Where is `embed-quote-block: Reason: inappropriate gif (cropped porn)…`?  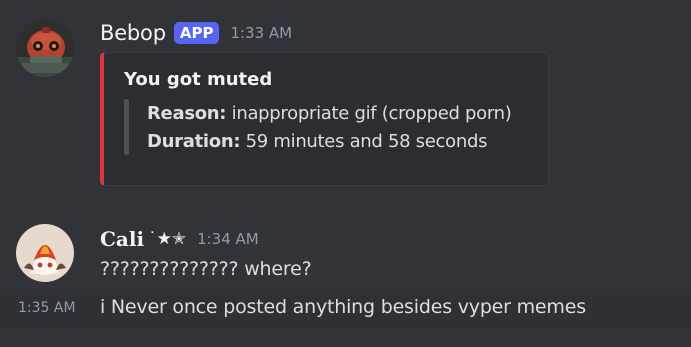 embed-quote-block: Reason: inappropriate gif (cropped porn)… is located at coordinates (334, 127).